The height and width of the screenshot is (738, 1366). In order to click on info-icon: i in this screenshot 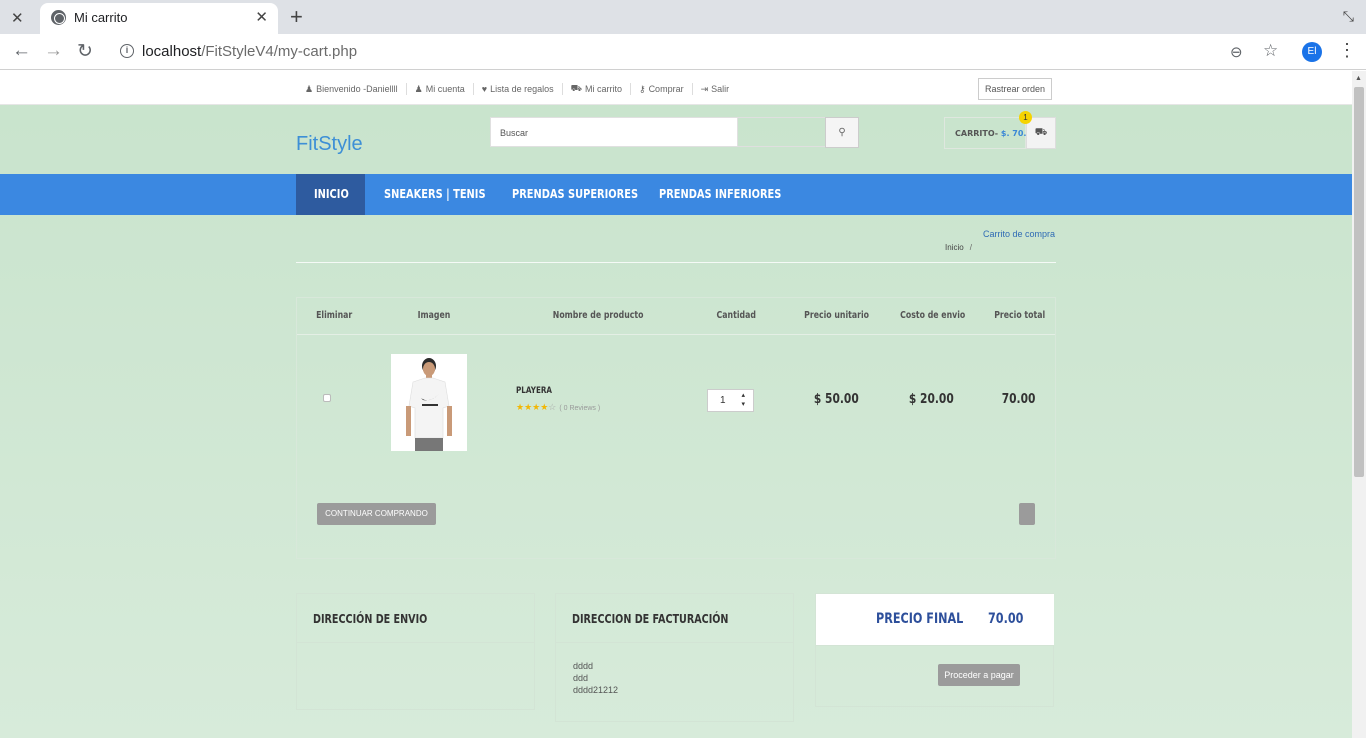, I will do `click(127, 51)`.